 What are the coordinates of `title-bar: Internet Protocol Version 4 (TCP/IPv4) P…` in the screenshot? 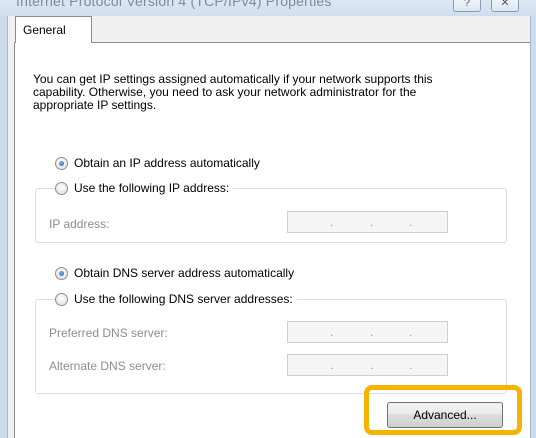 It's located at (268, 8).